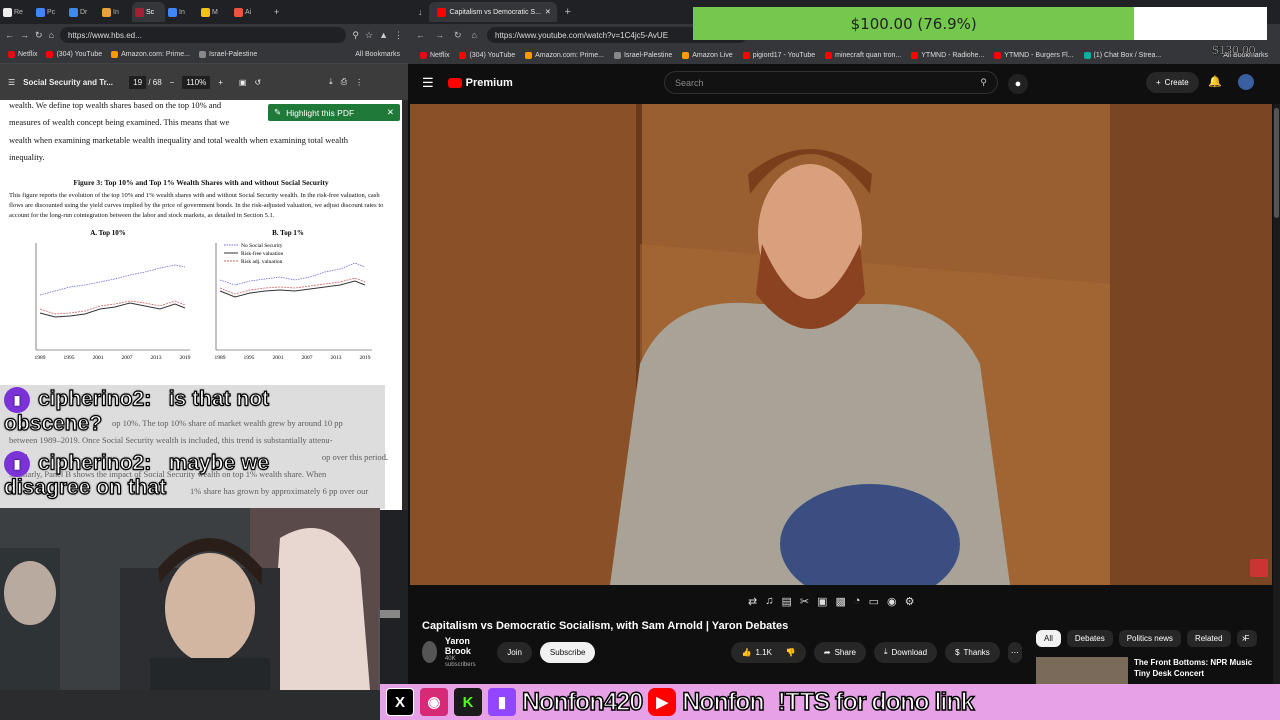  Describe the element at coordinates (831, 82) in the screenshot. I see `search-input: Search ⚲` at that location.